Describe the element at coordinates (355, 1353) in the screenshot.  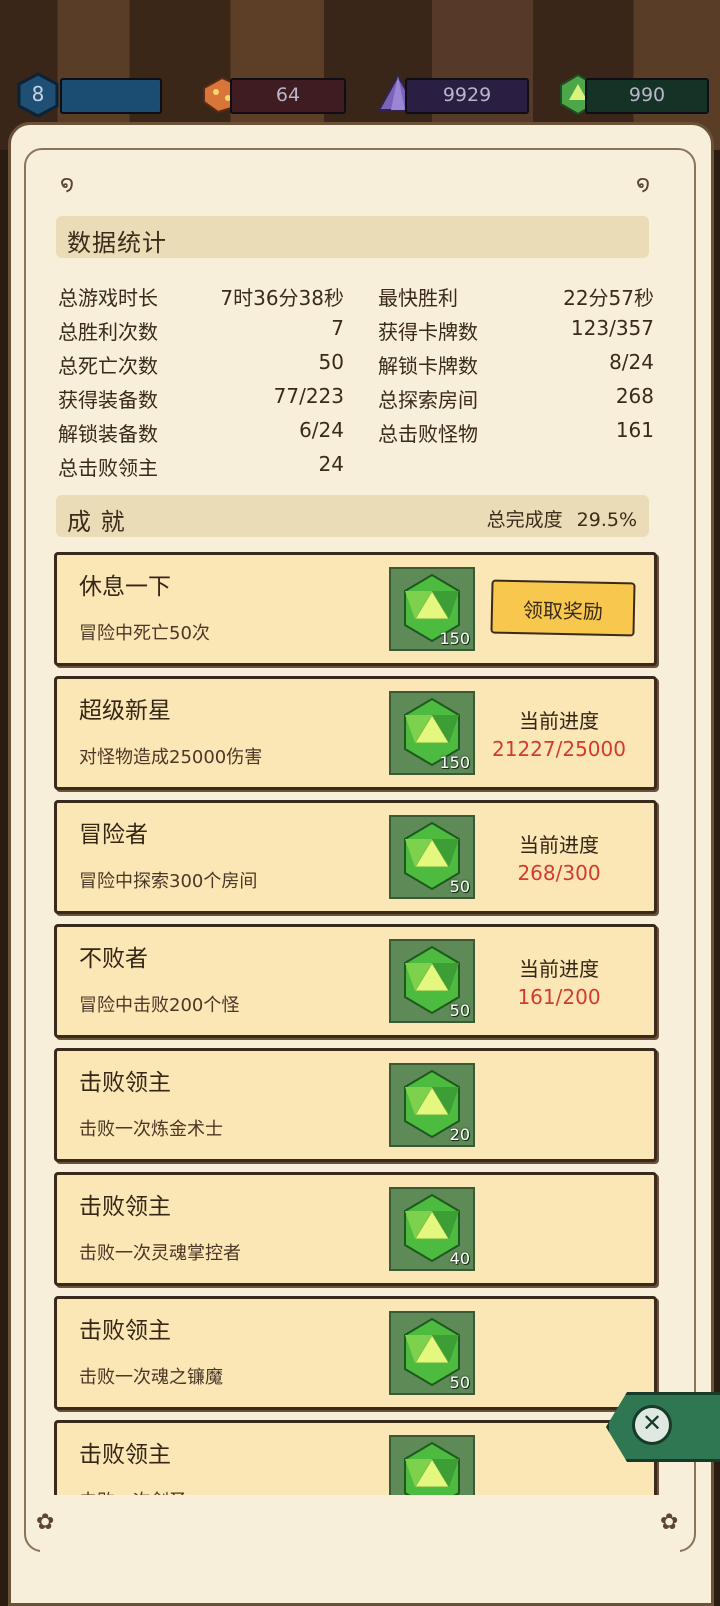
I see `achievement-card: 击败领主 击败一次魂之镰魔 50` at that location.